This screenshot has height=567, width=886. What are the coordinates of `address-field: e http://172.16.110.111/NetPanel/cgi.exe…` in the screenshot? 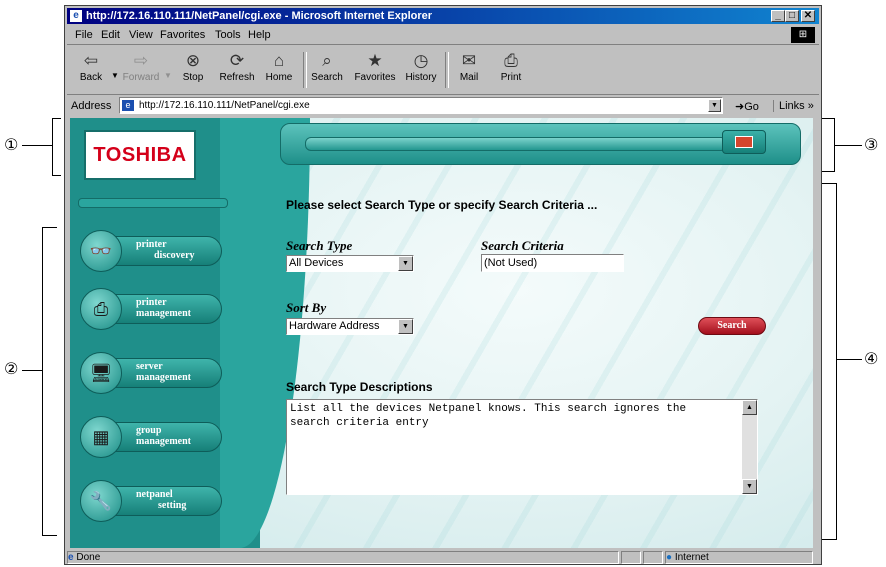 It's located at (421, 105).